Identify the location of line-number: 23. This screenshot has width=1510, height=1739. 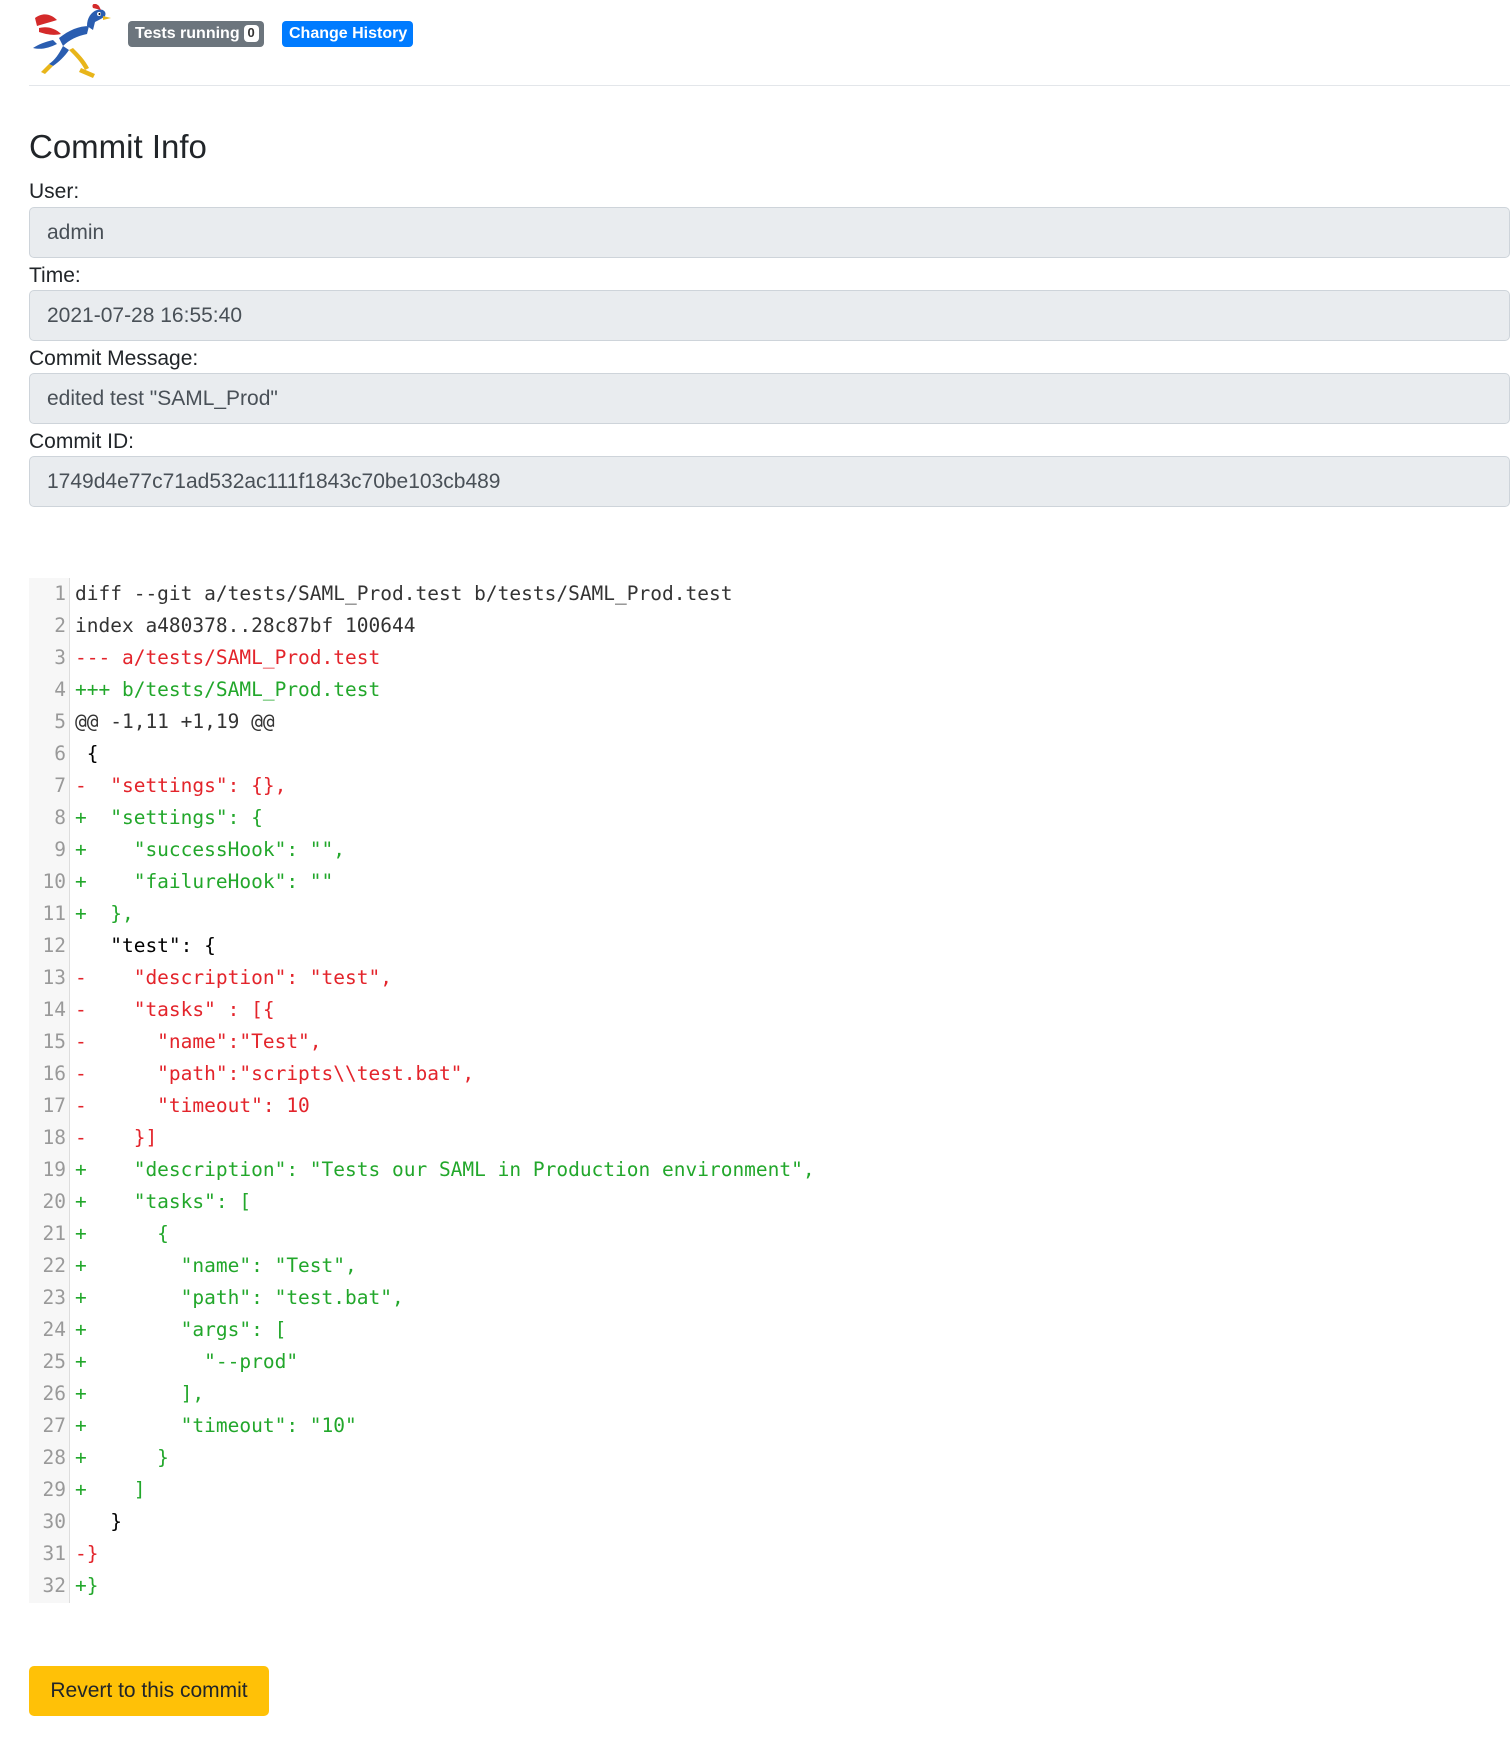
(54, 1297).